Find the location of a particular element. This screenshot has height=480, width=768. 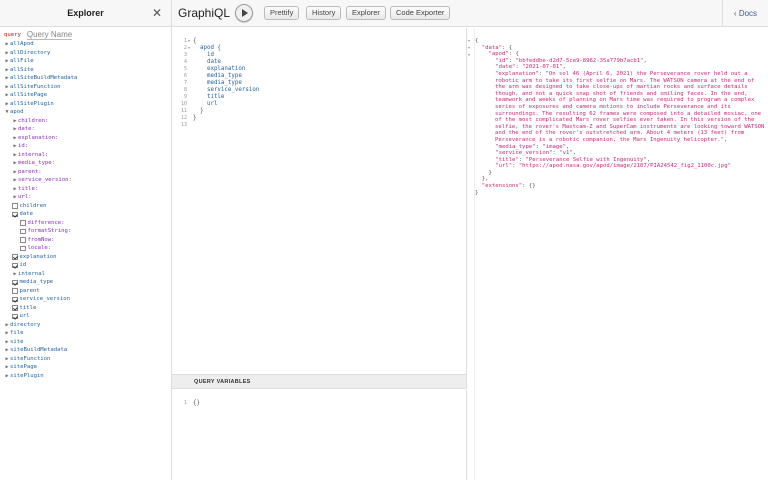

tree-item: date is located at coordinates (85, 214).